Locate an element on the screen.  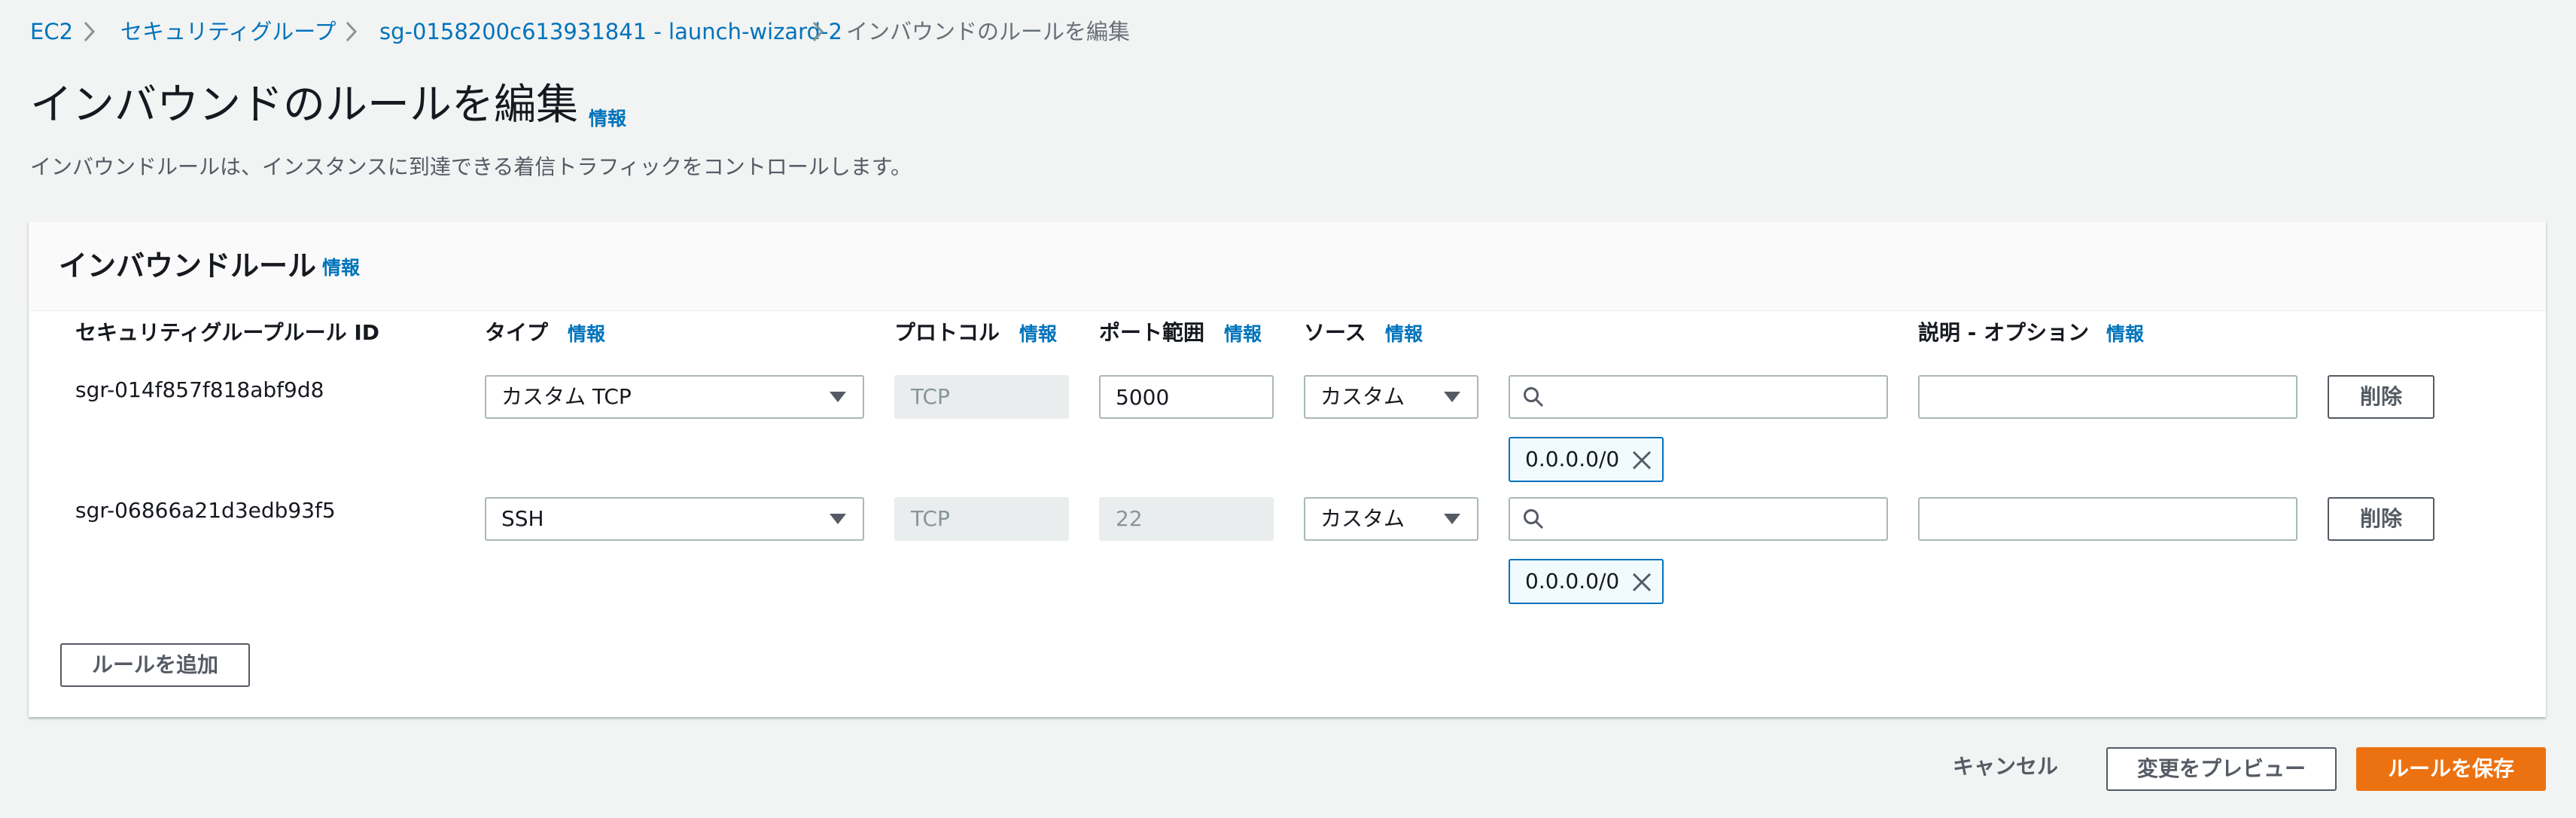
port-range-field: 22 is located at coordinates (1186, 519).